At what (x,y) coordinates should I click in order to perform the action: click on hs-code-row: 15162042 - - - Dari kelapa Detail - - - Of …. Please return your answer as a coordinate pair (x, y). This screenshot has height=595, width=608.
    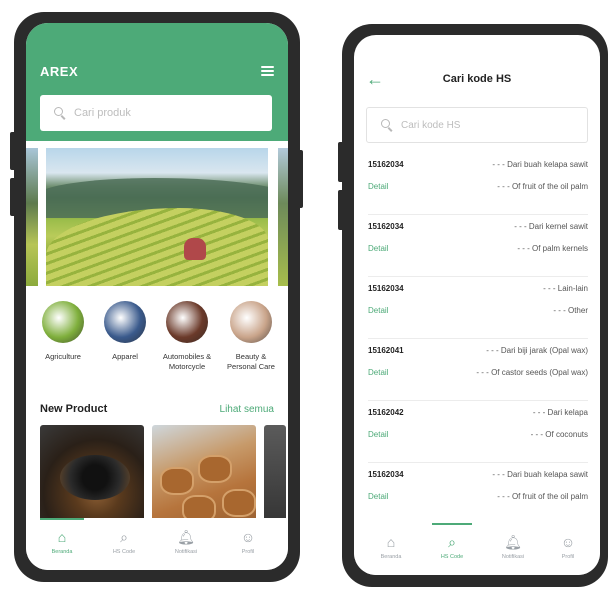
    Looking at the image, I should click on (478, 432).